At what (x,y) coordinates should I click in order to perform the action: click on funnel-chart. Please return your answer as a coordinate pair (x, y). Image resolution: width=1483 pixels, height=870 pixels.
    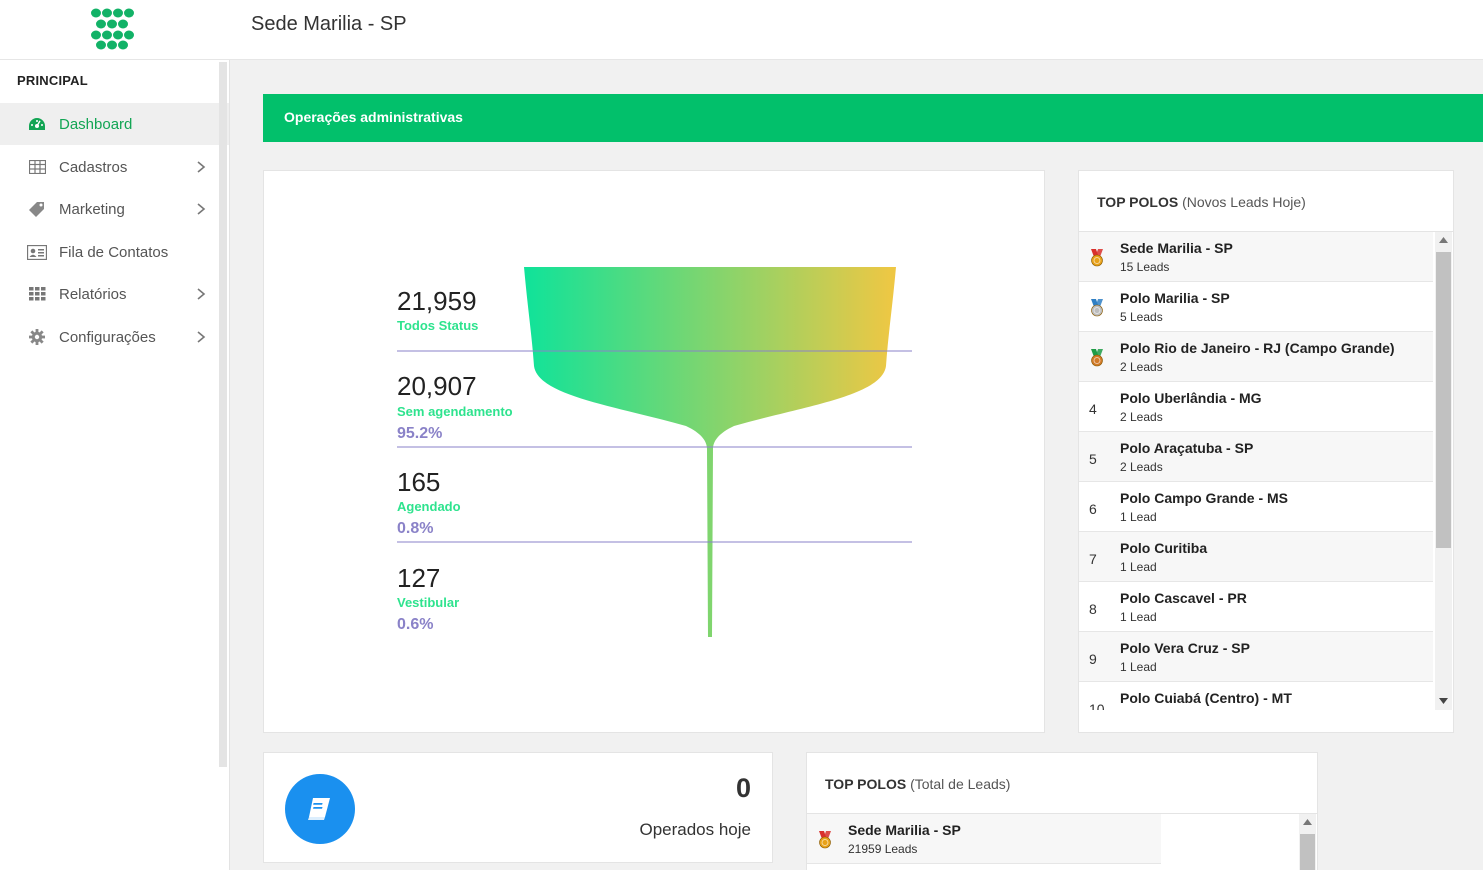
    Looking at the image, I should click on (654, 452).